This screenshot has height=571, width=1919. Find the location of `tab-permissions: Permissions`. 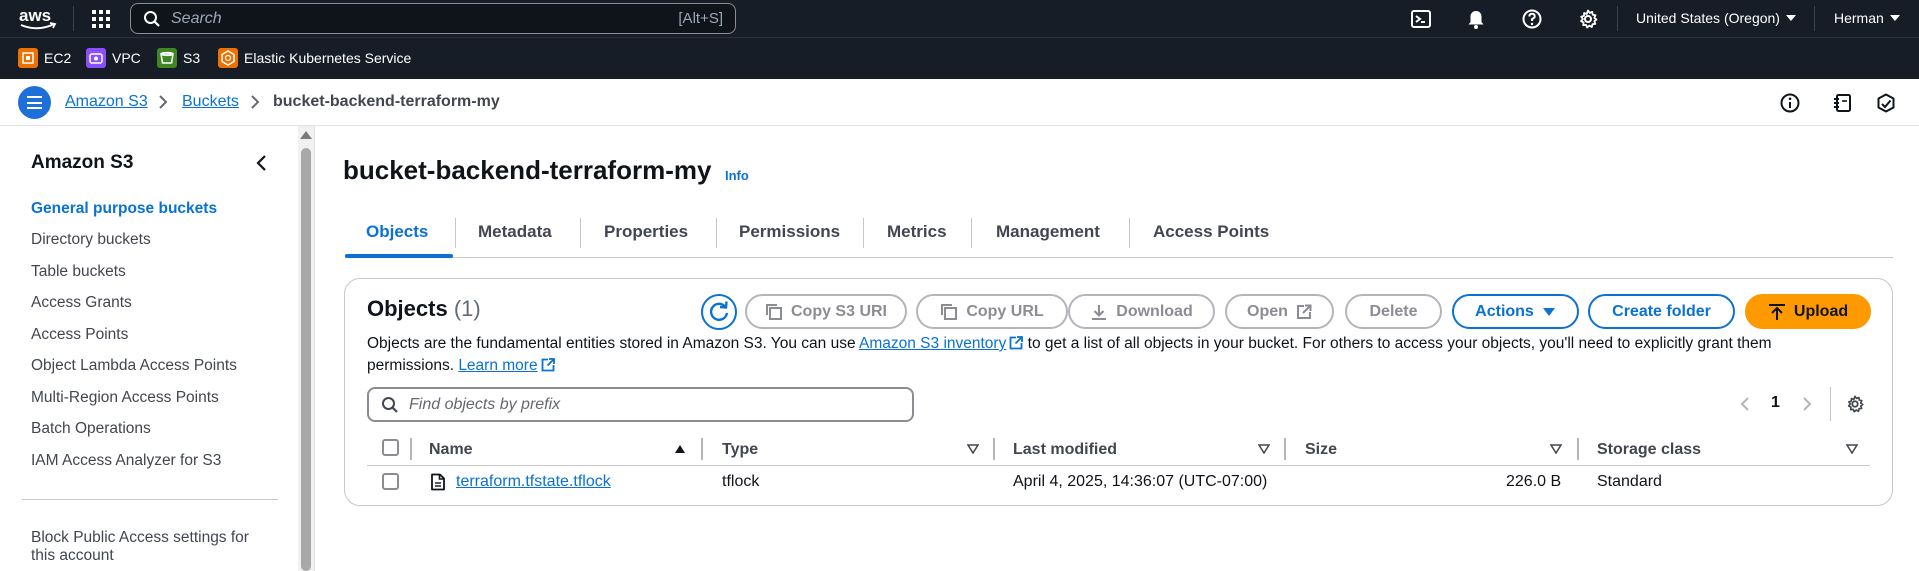

tab-permissions: Permissions is located at coordinates (789, 232).